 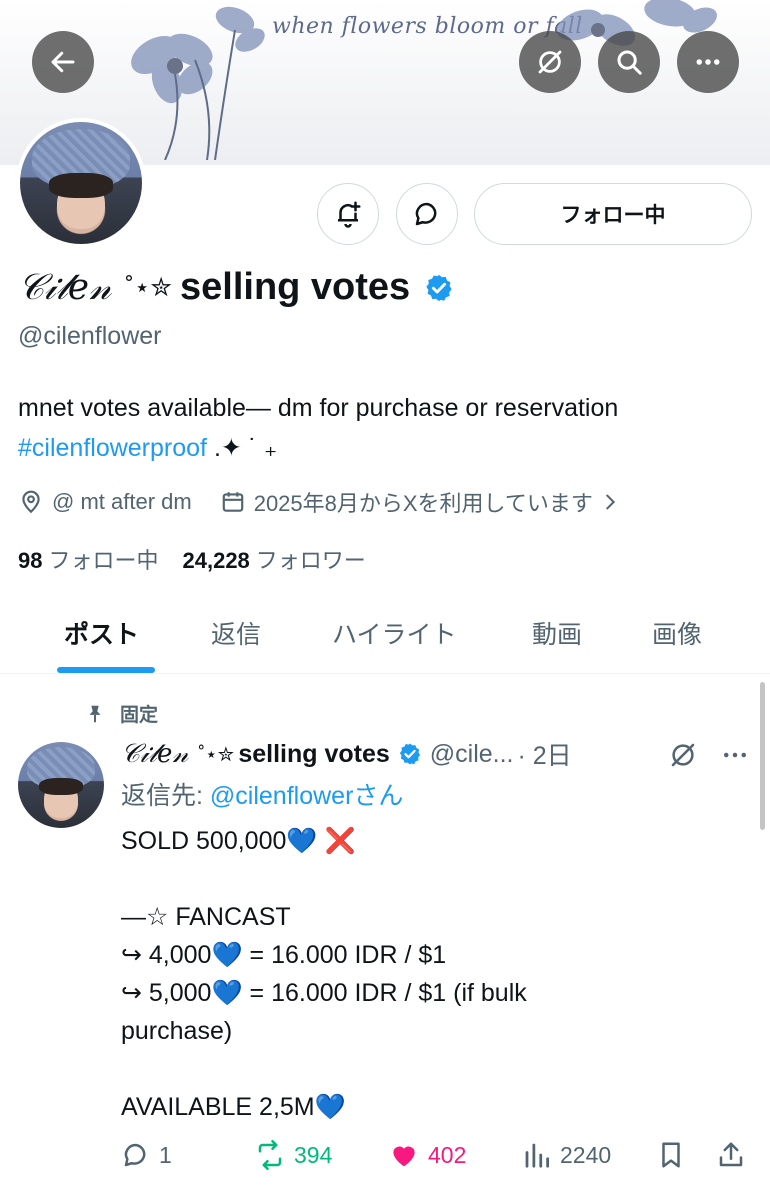 I want to click on followers-count: 24,228, so click(x=216, y=560).